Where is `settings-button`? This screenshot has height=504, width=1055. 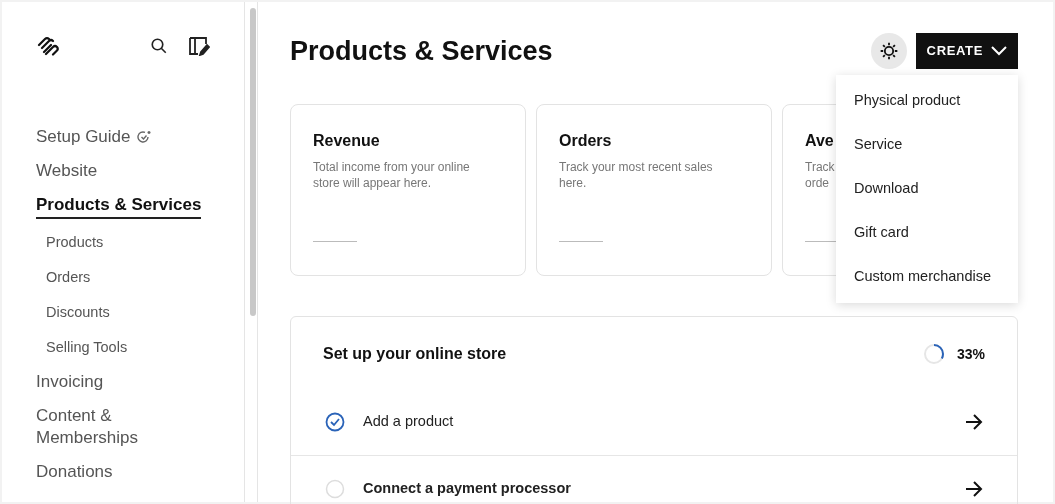 settings-button is located at coordinates (888, 51).